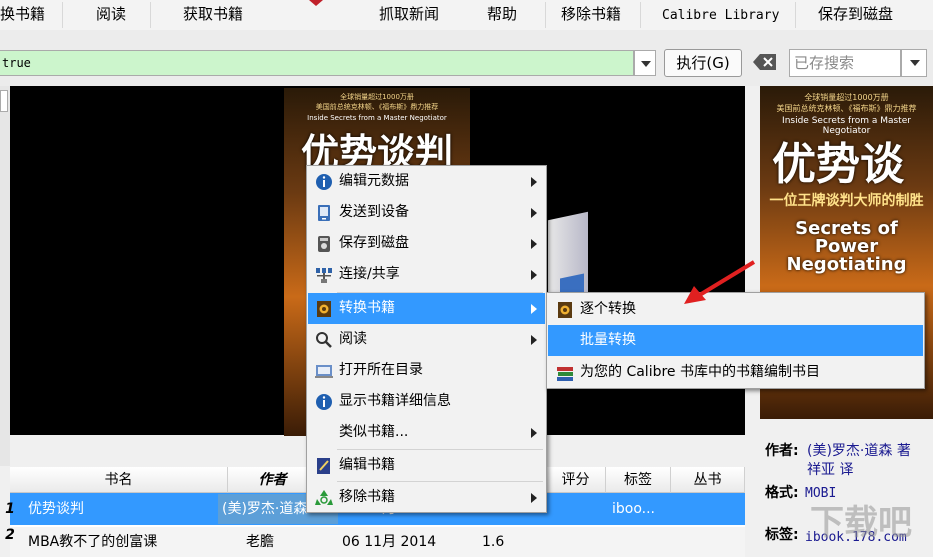 The width and height of the screenshot is (933, 557). What do you see at coordinates (718, 63) in the screenshot?
I see `execute-shortcut: (G)` at bounding box center [718, 63].